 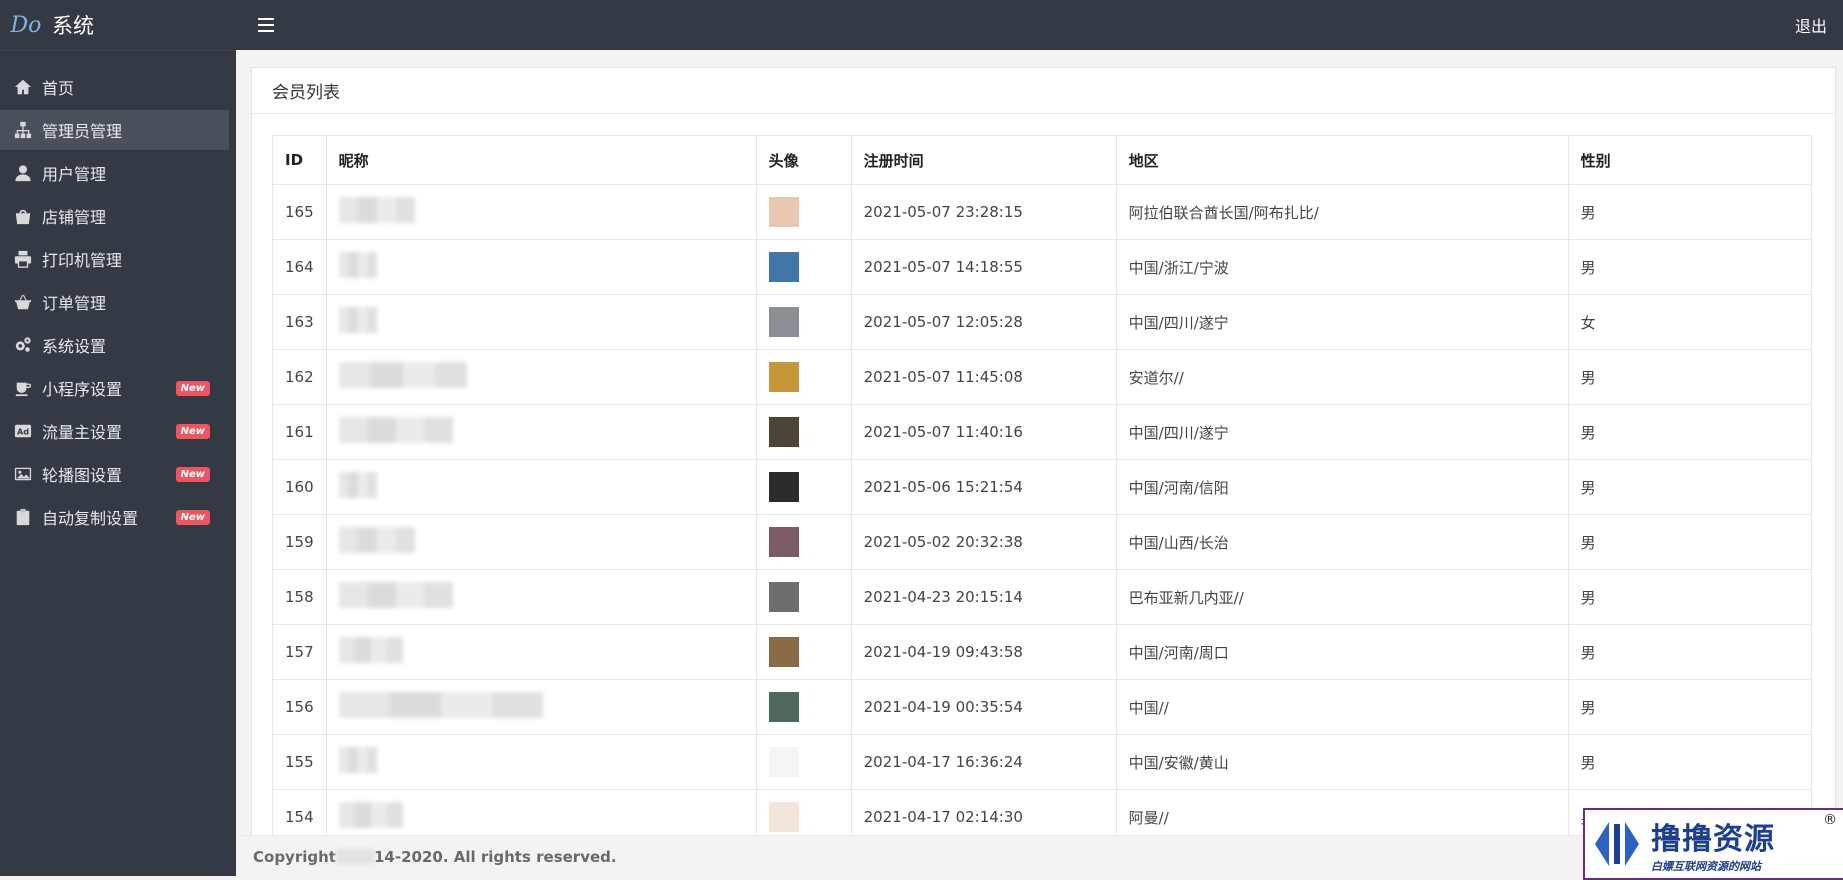 What do you see at coordinates (983, 762) in the screenshot?
I see `cell-registered: 2021-04-17 16:36:24` at bounding box center [983, 762].